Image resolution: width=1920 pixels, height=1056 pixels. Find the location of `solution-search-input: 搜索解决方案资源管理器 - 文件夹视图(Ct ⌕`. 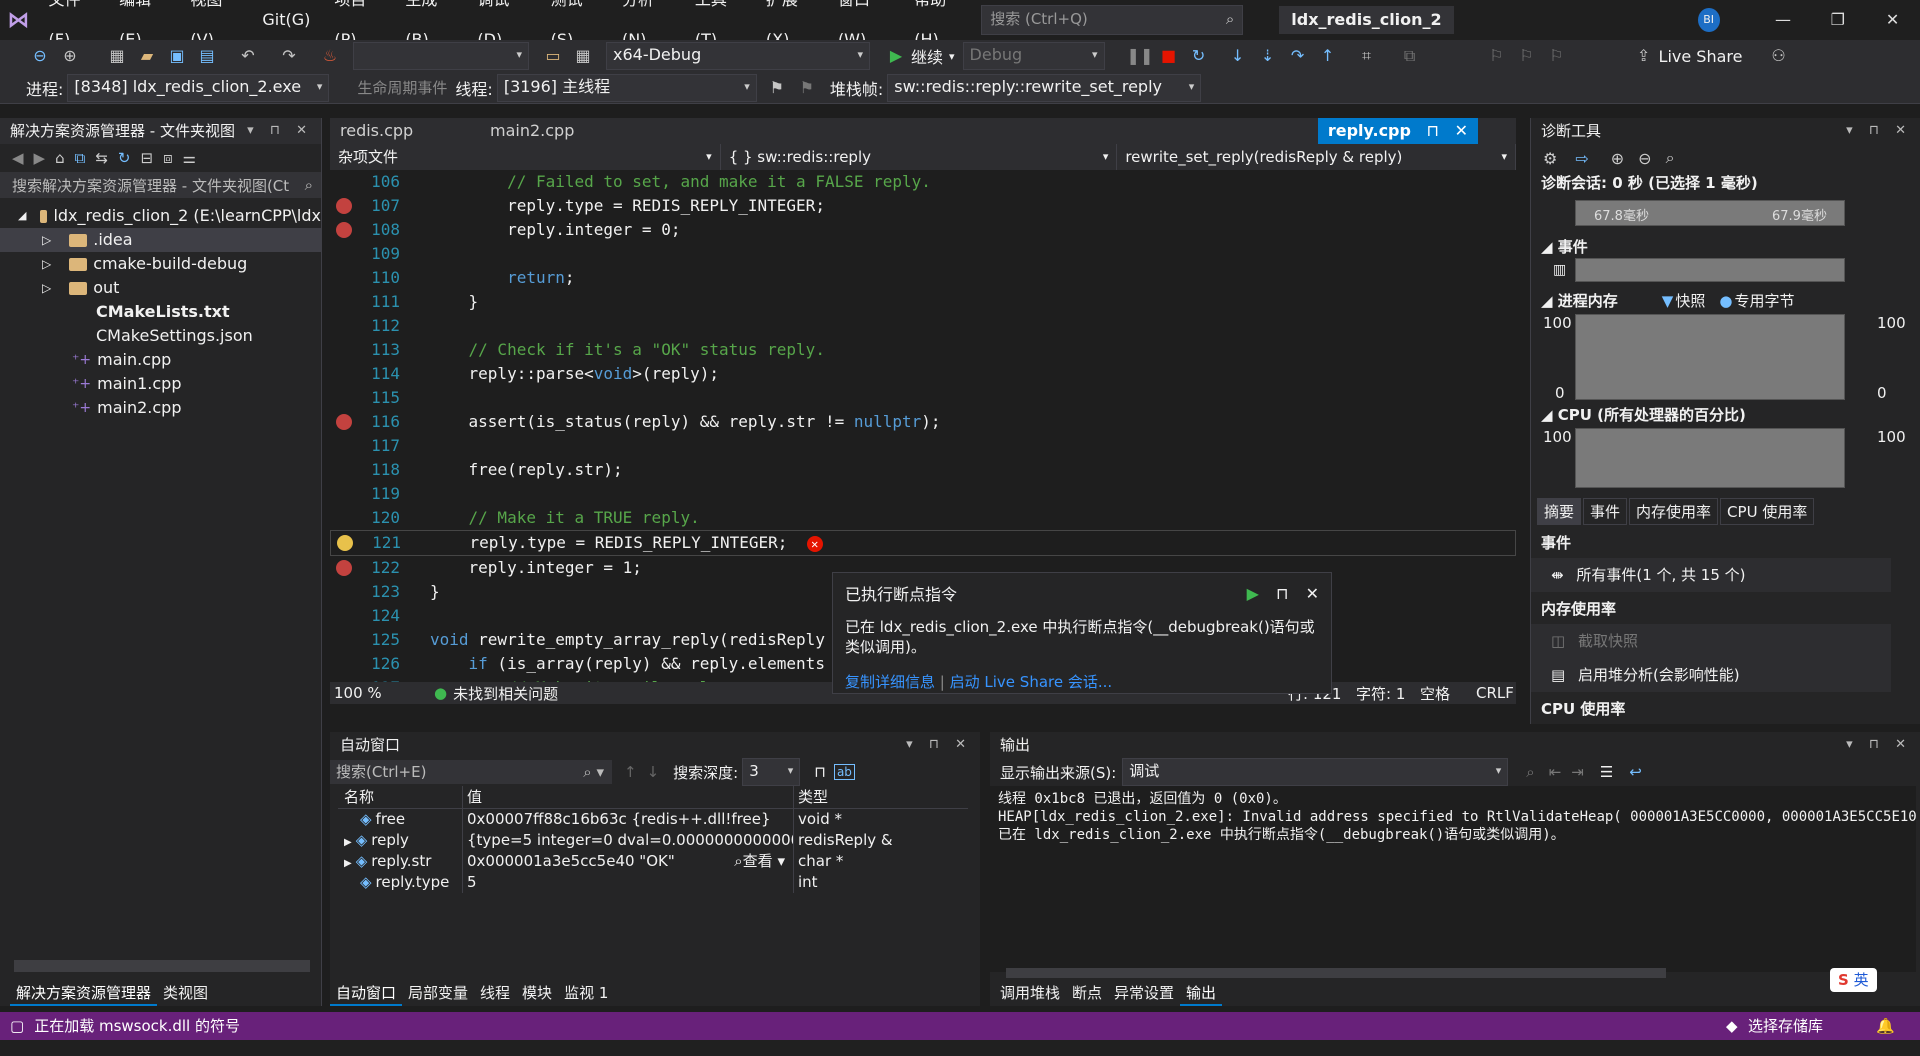

solution-search-input: 搜索解决方案资源管理器 - 文件夹视图(Ct ⌕ is located at coordinates (160, 185).